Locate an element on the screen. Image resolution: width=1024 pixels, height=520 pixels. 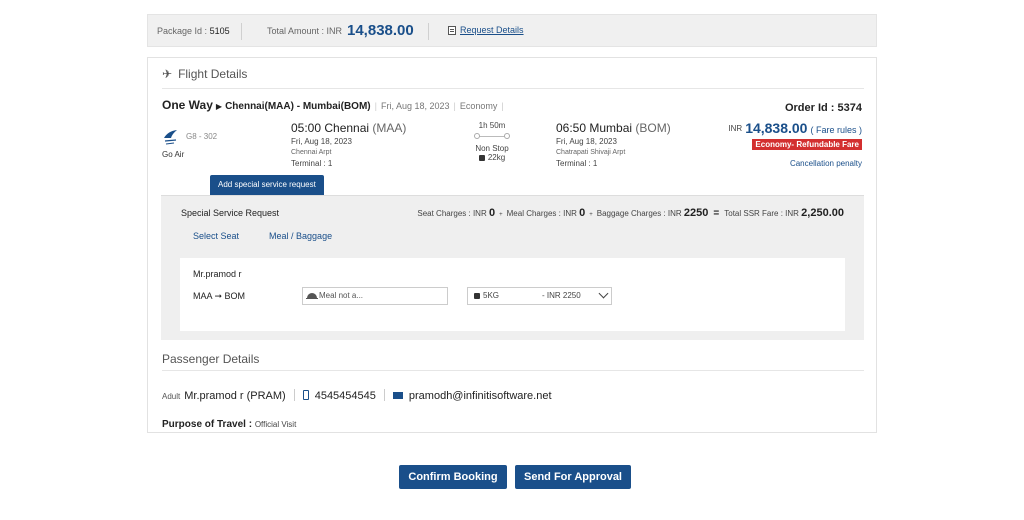
cancellation-penalty-link: Cancellation penalty is located at coordinates (826, 163).